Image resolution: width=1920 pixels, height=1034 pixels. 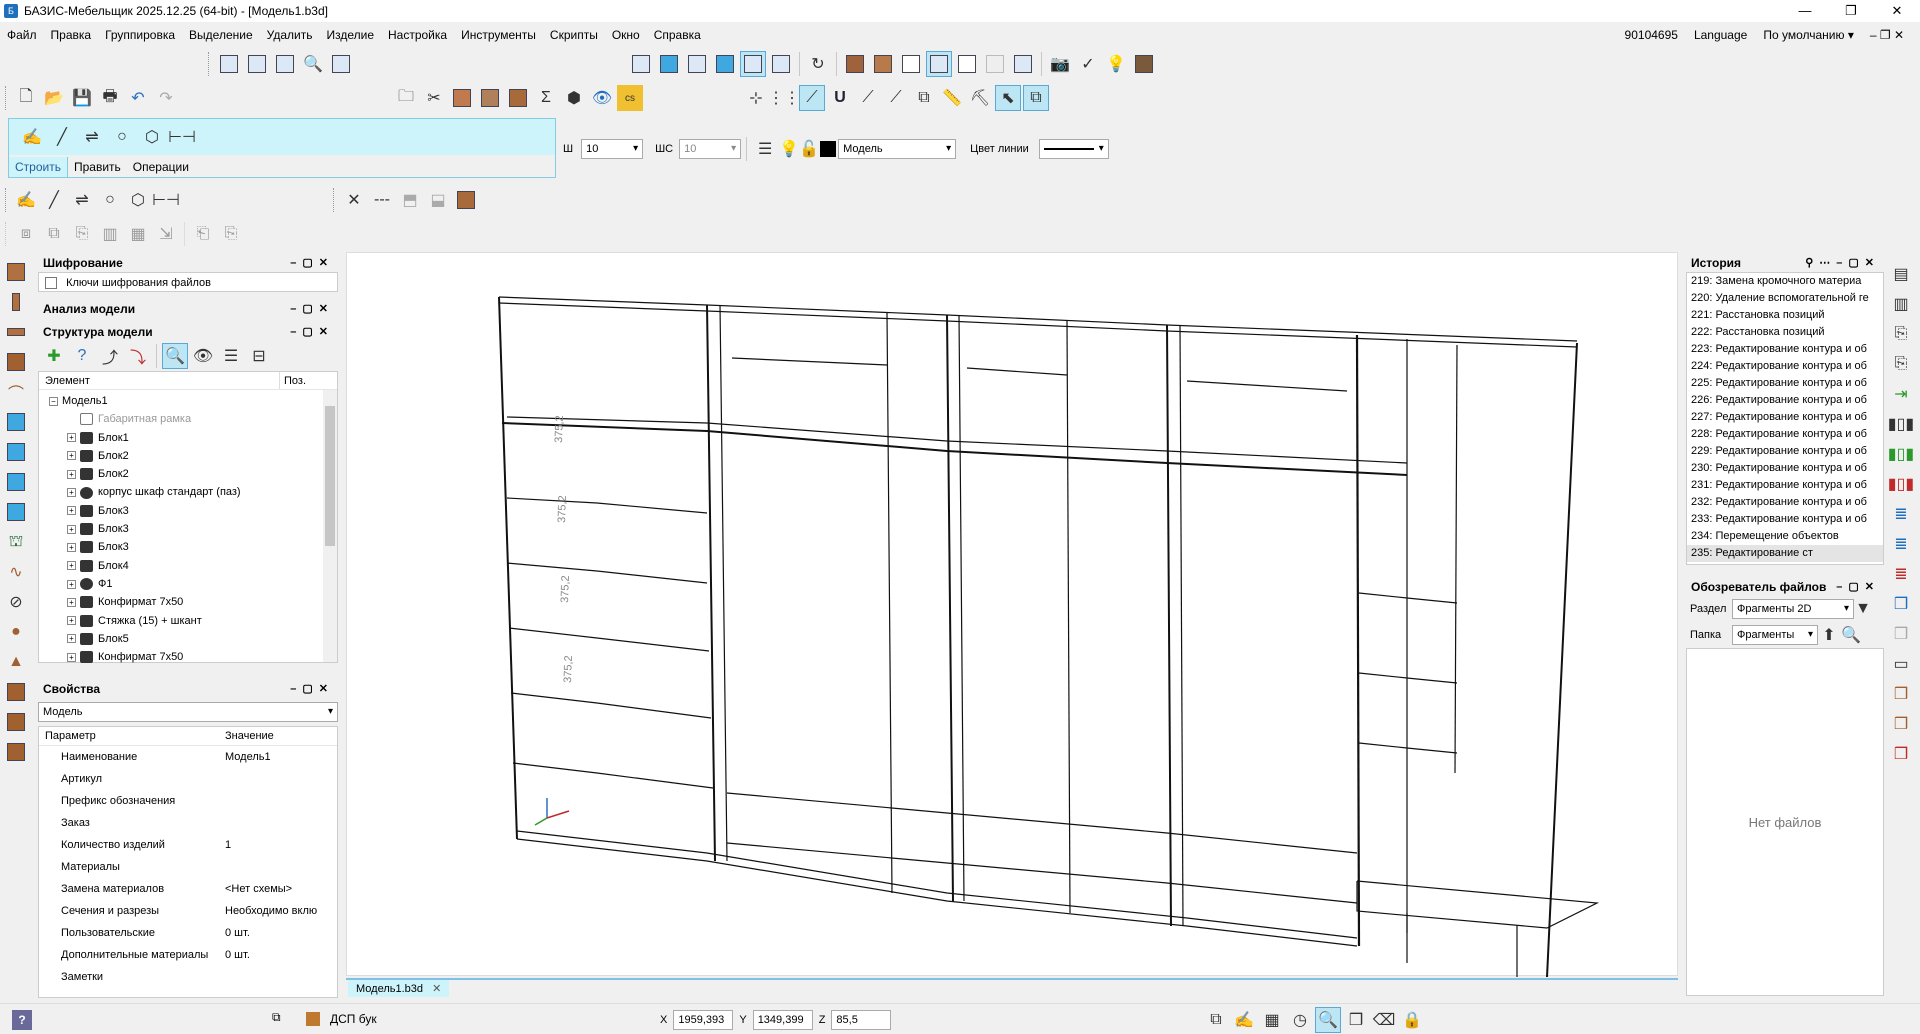 I want to click on x-field: 1959,393, so click(x=703, y=1020).